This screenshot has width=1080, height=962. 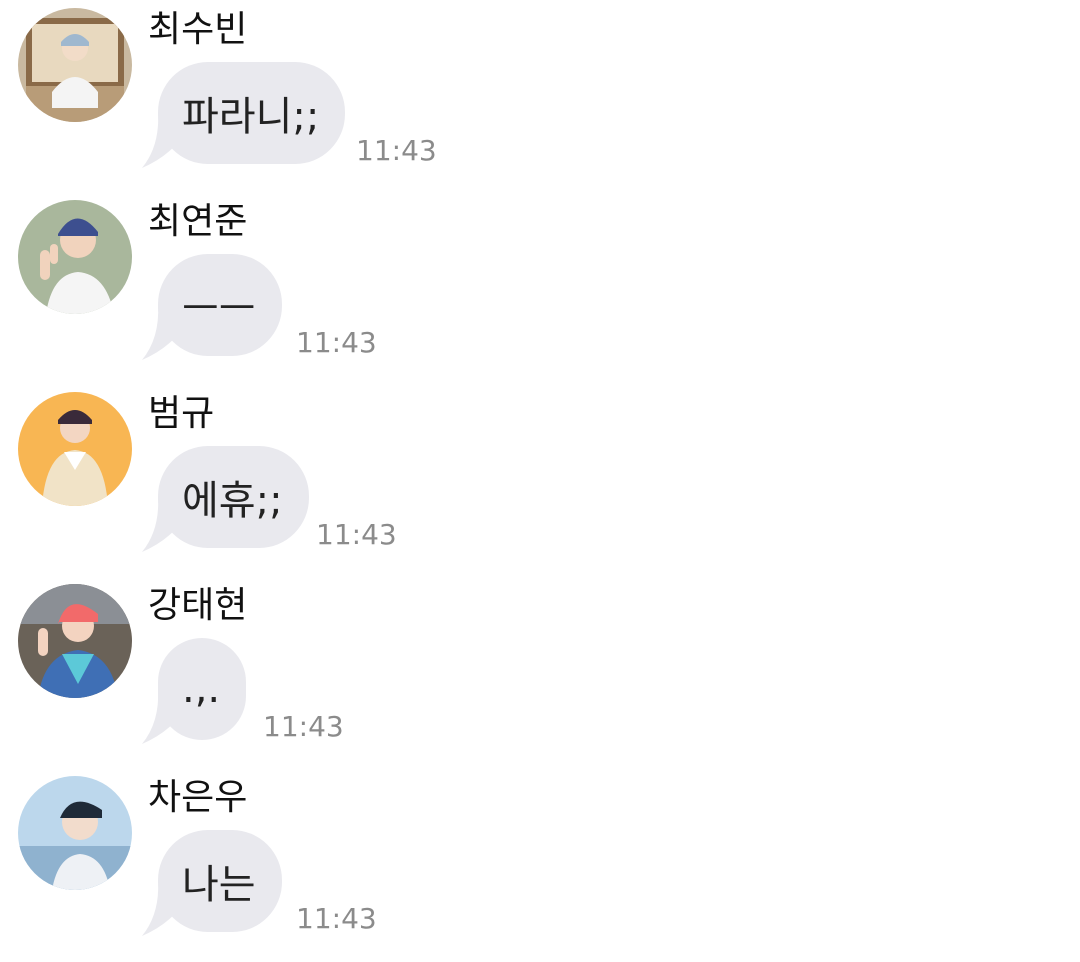 I want to click on message-text: 파라니;;, so click(x=251, y=117).